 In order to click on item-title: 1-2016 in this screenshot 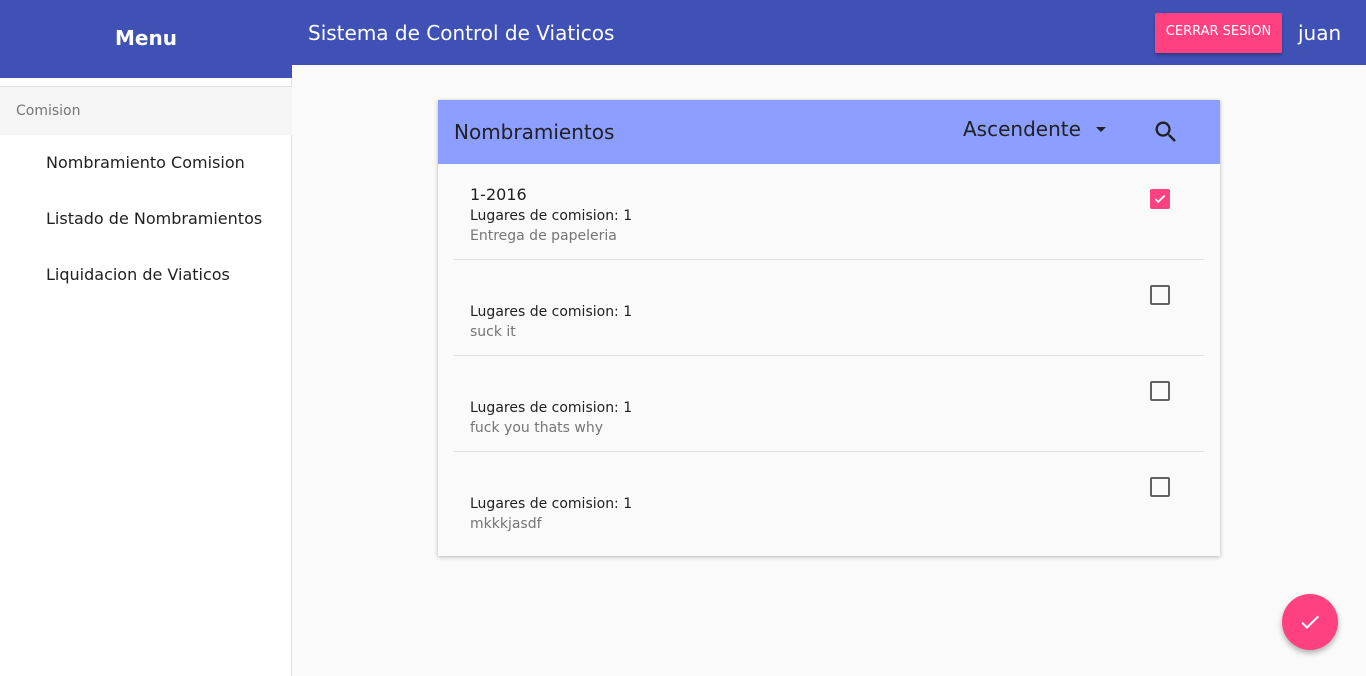, I will do `click(498, 194)`.